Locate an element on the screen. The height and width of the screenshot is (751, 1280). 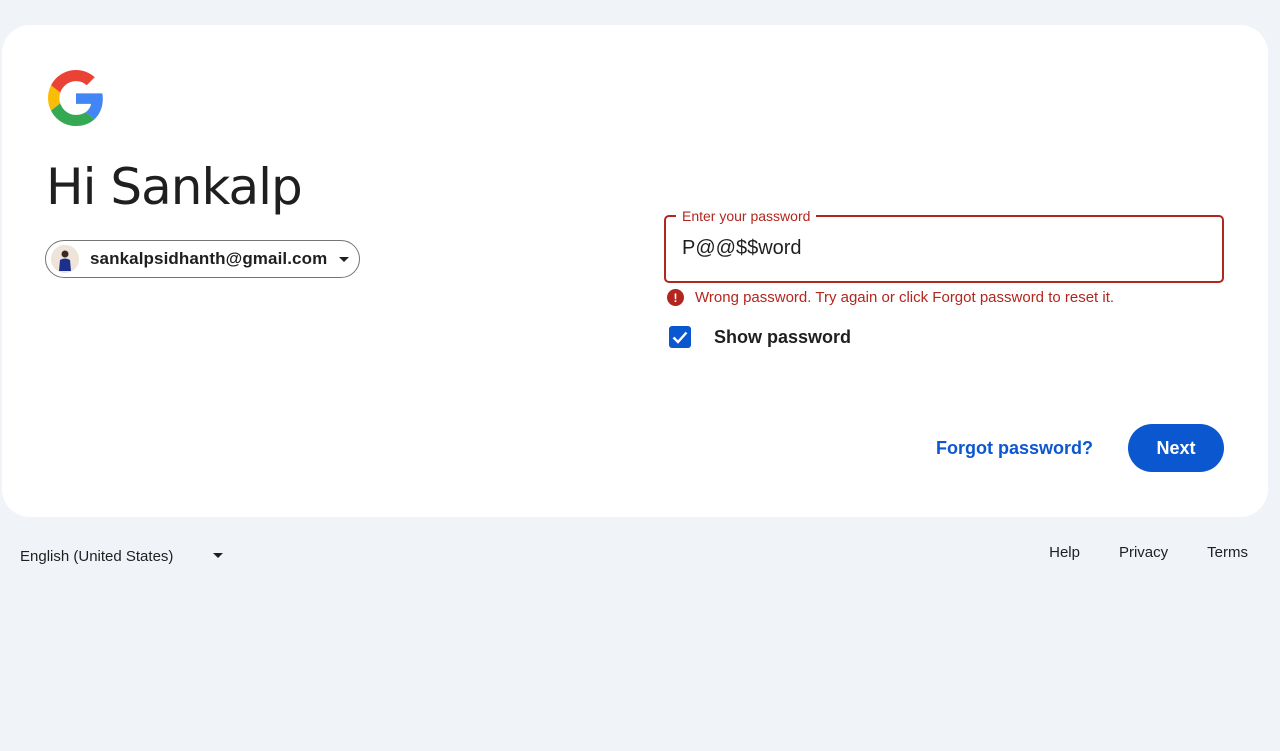
show-password-row: Show password is located at coordinates (760, 337).